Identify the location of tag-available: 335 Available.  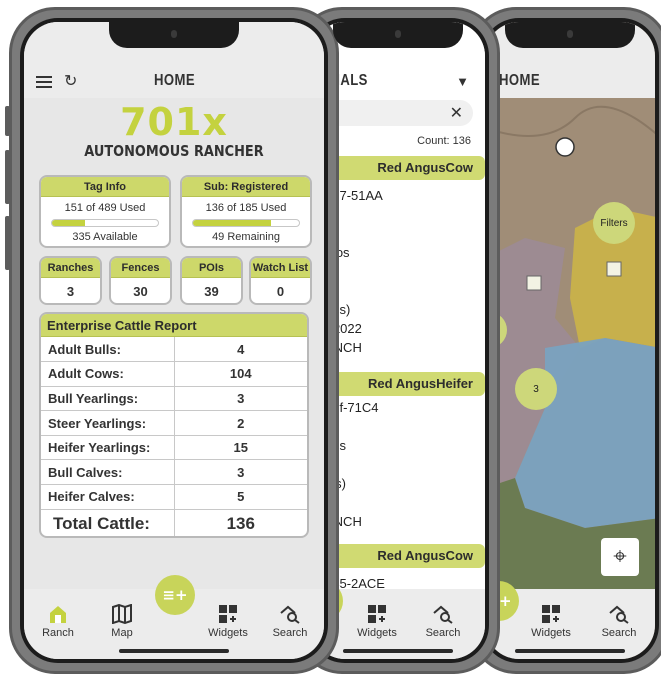
(105, 237).